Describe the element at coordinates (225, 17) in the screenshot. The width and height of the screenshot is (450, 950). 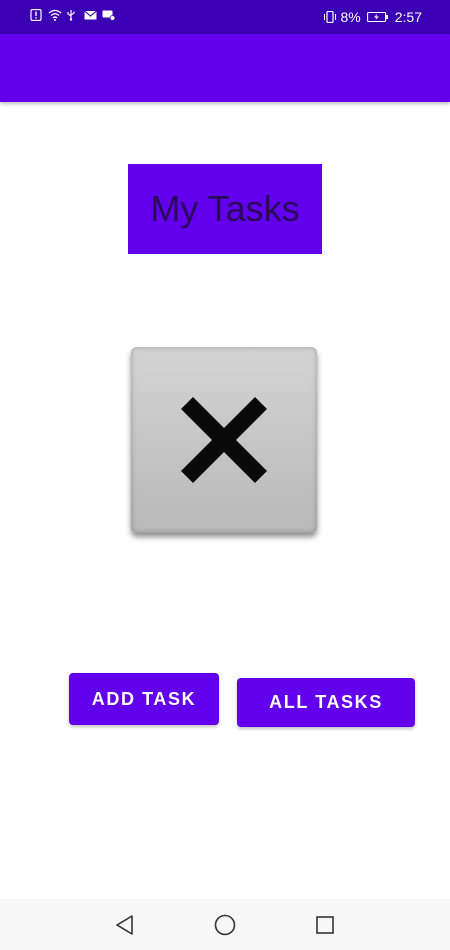
I see `status-bar: 8% 2:57` at that location.